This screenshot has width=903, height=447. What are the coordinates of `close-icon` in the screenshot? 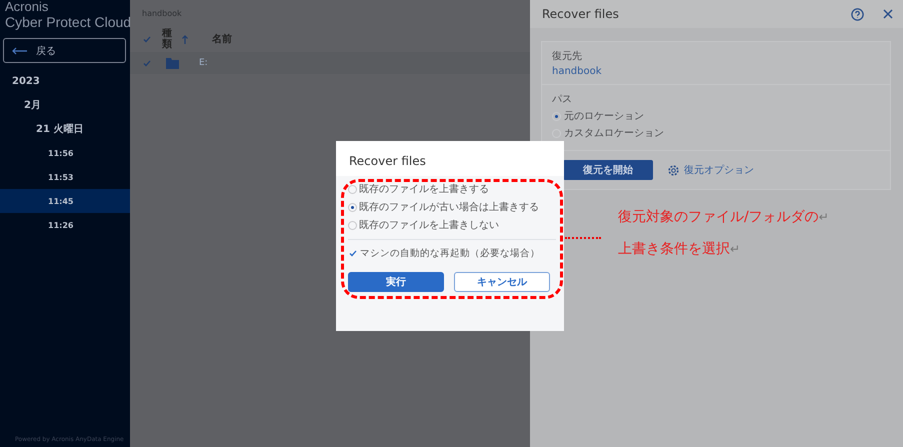 It's located at (888, 14).